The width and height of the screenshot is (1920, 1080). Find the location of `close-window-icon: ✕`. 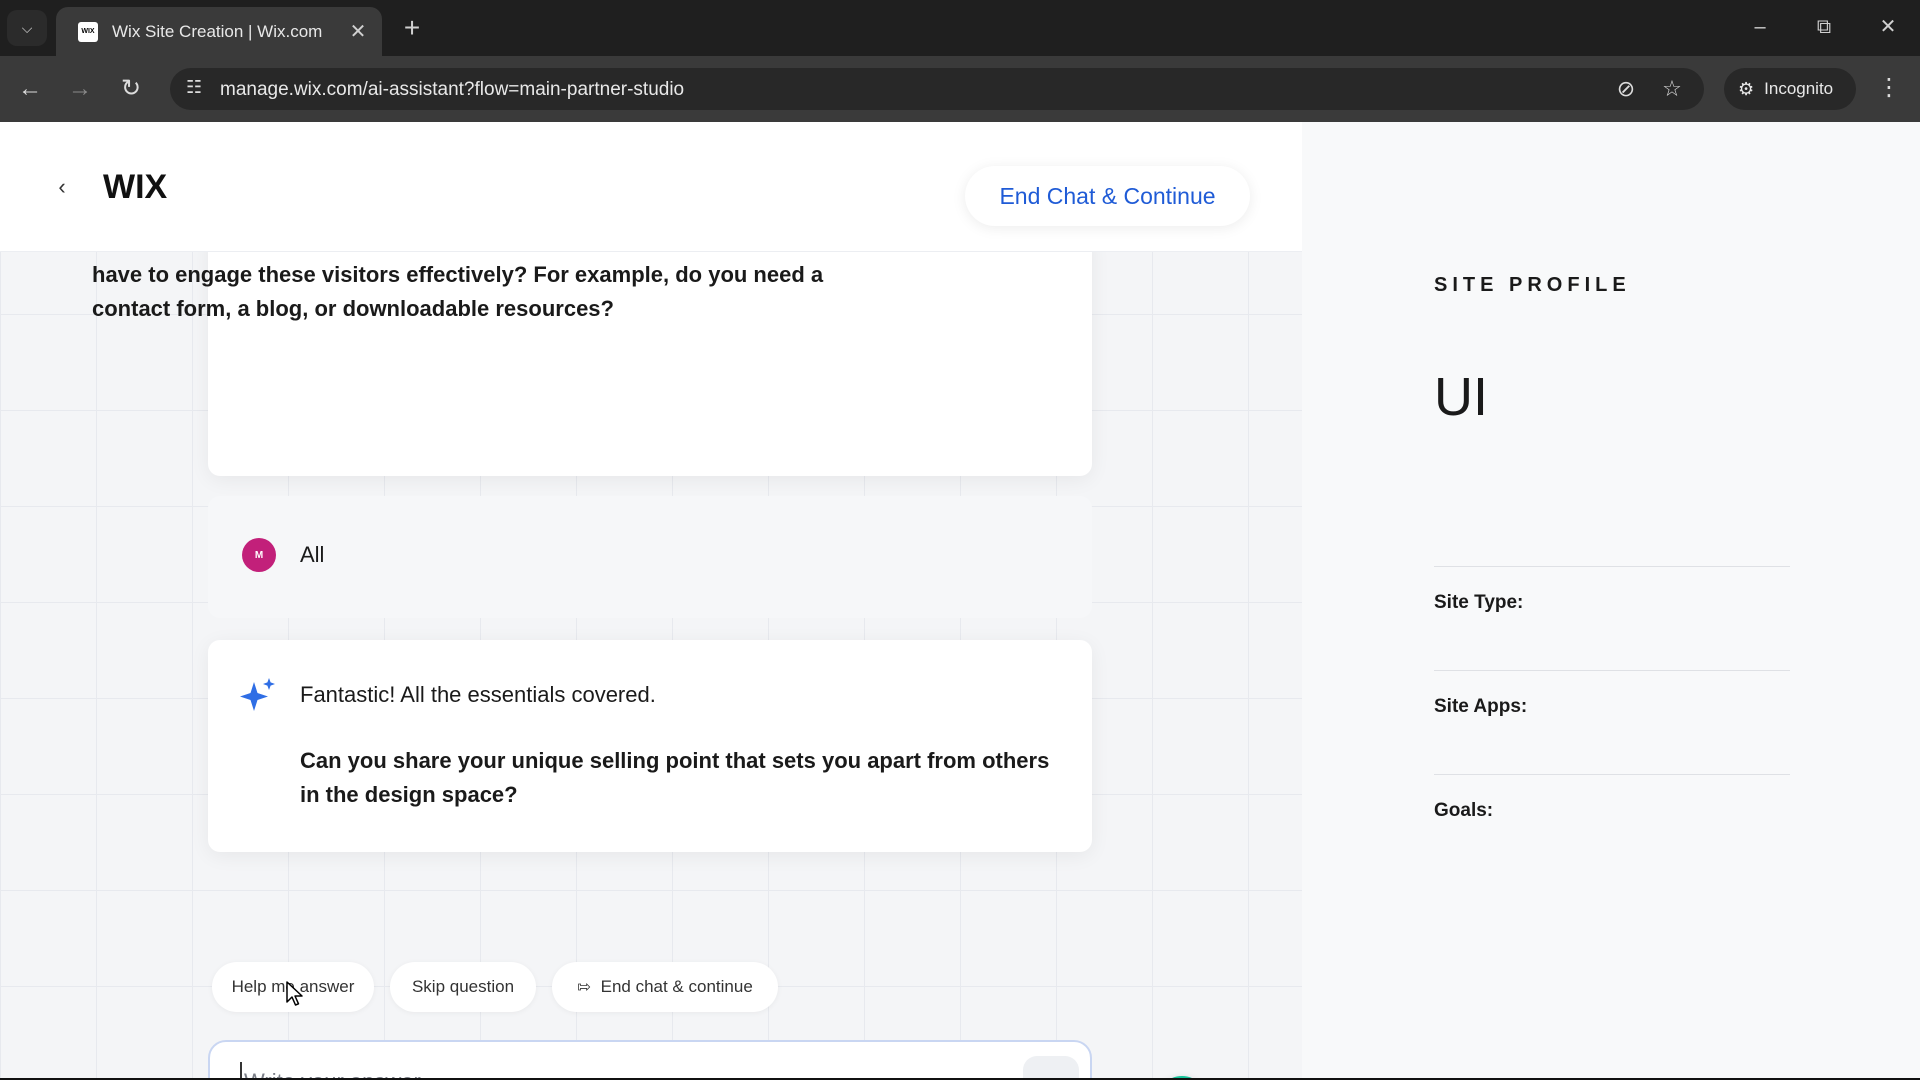

close-window-icon: ✕ is located at coordinates (1888, 27).